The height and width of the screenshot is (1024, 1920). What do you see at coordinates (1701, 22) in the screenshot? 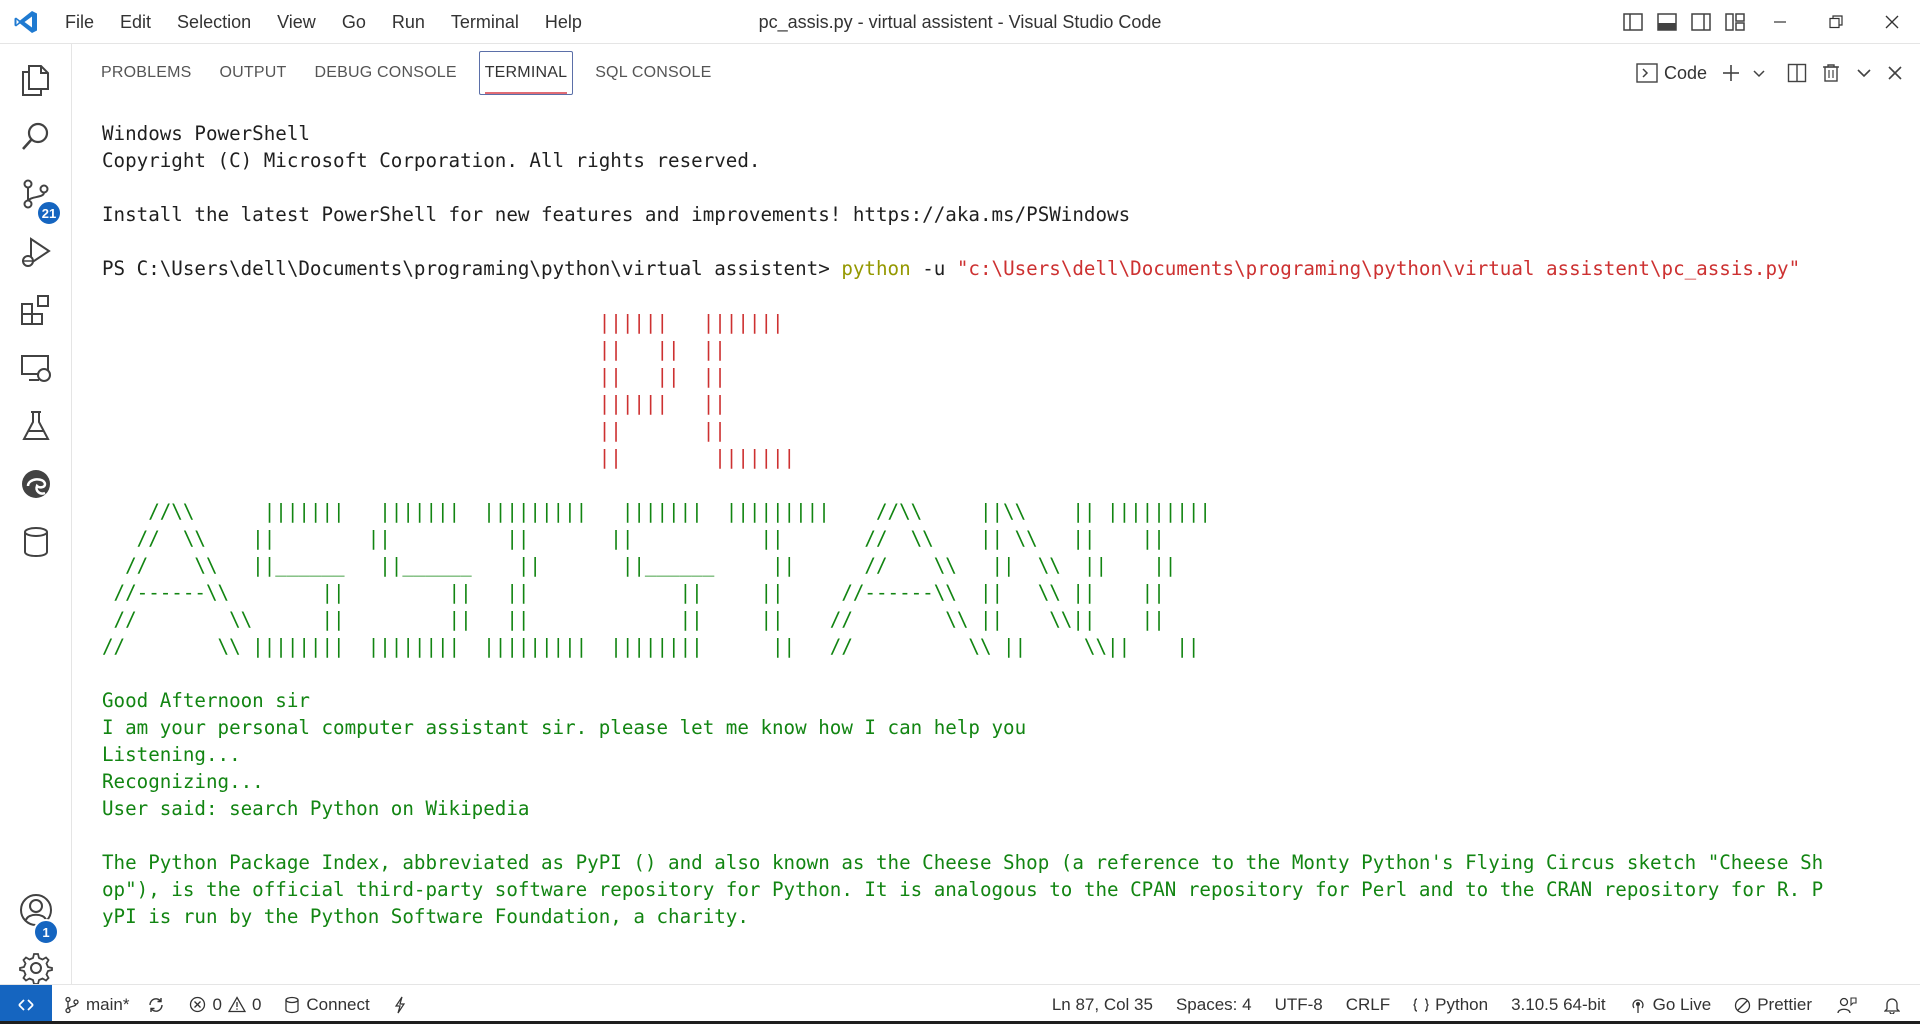
I see `toggle-secondary-sidebar-icon` at bounding box center [1701, 22].